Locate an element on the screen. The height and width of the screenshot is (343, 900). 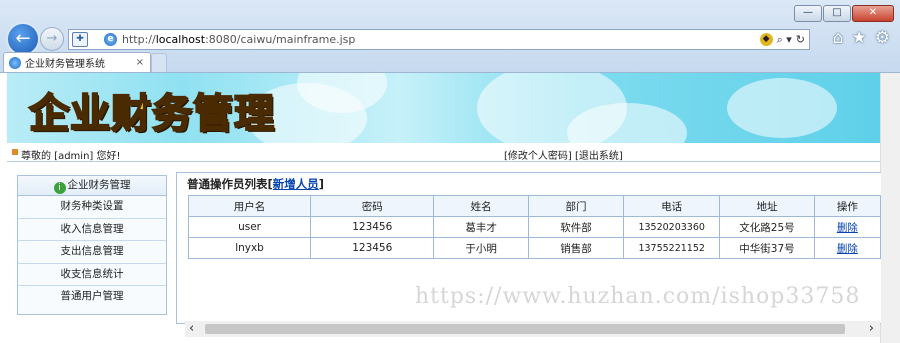
sidebar-item-income: 收入信息管理 is located at coordinates (92, 230).